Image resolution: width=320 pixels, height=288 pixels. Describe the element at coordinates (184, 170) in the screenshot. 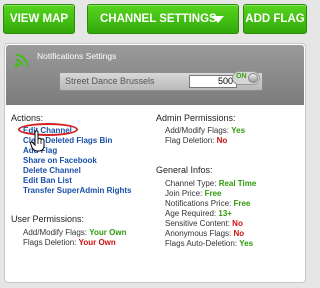

I see `general-infos-heading: General Infos:` at that location.